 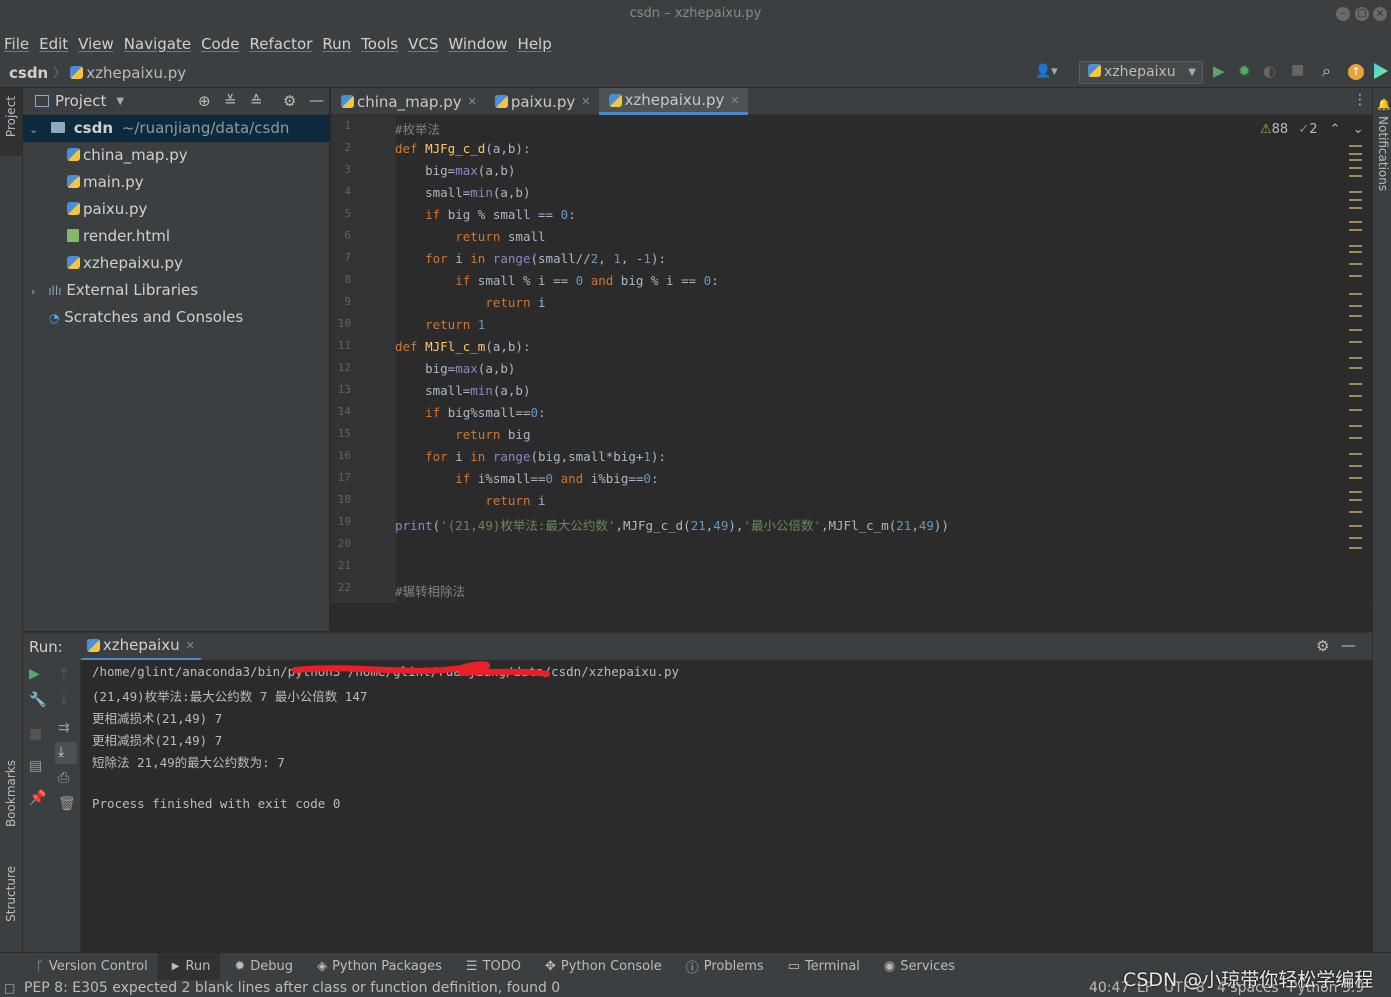 What do you see at coordinates (485, 214) in the screenshot?
I see `code-line: if big % small == 0:` at bounding box center [485, 214].